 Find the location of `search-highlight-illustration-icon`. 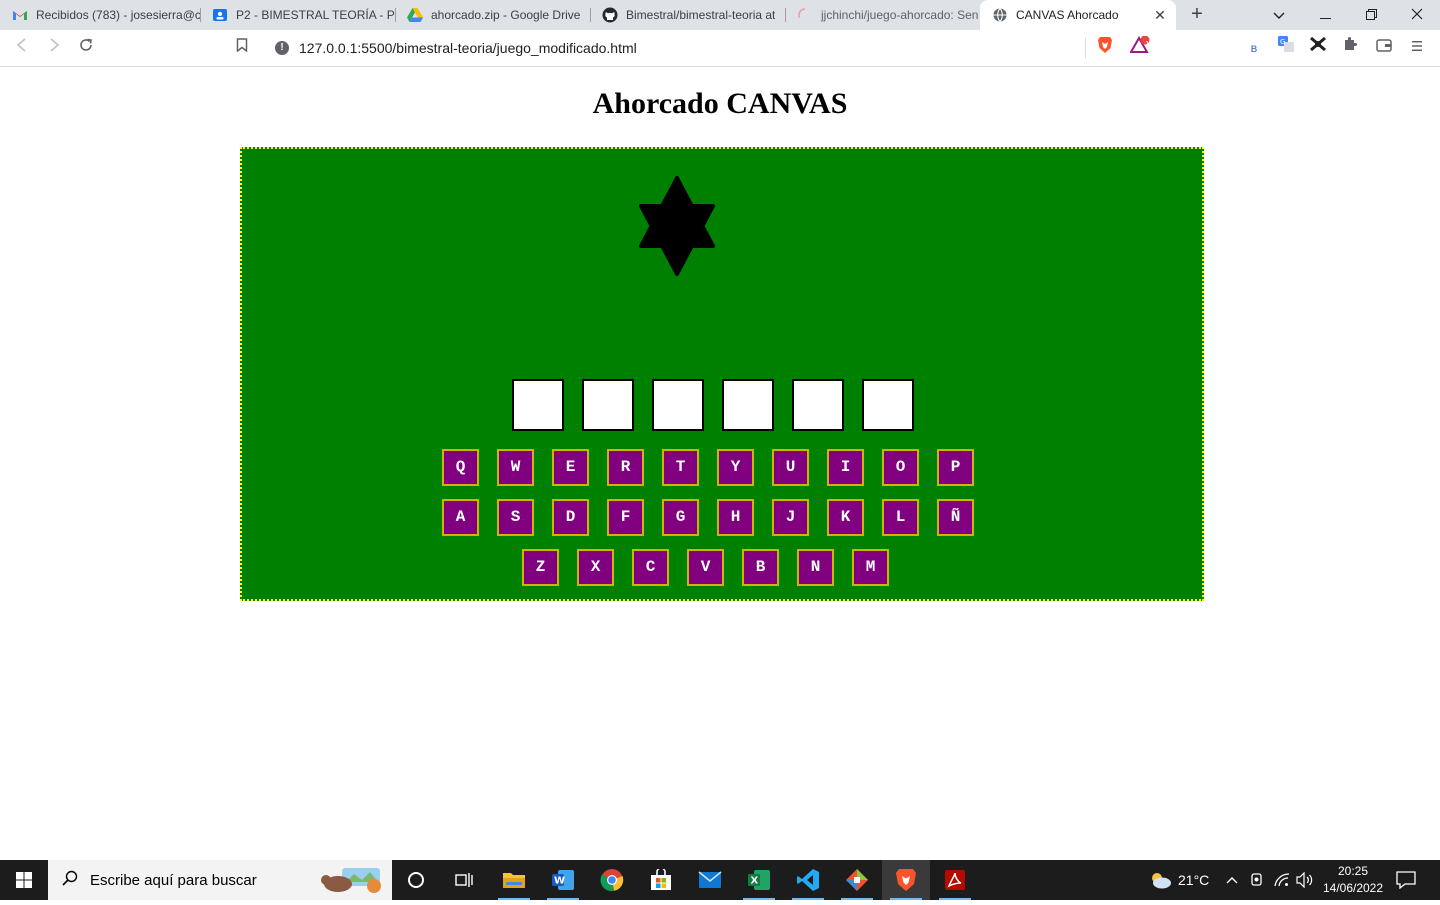

search-highlight-illustration-icon is located at coordinates (351, 880).